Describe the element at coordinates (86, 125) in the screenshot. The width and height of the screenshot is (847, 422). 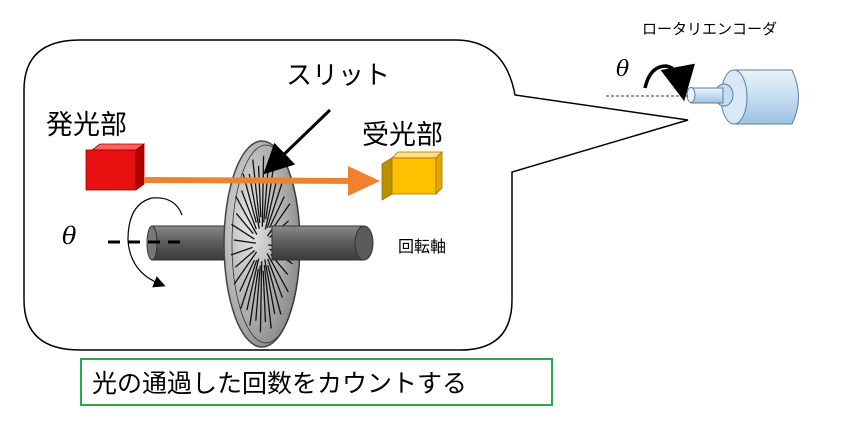
I see `emitter-label: 発光部` at that location.